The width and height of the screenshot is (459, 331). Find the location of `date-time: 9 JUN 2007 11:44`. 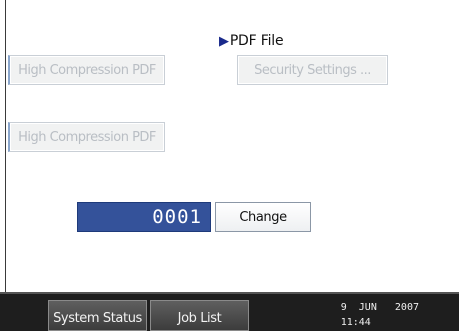

date-time: 9 JUN 2007 11:44 is located at coordinates (380, 315).